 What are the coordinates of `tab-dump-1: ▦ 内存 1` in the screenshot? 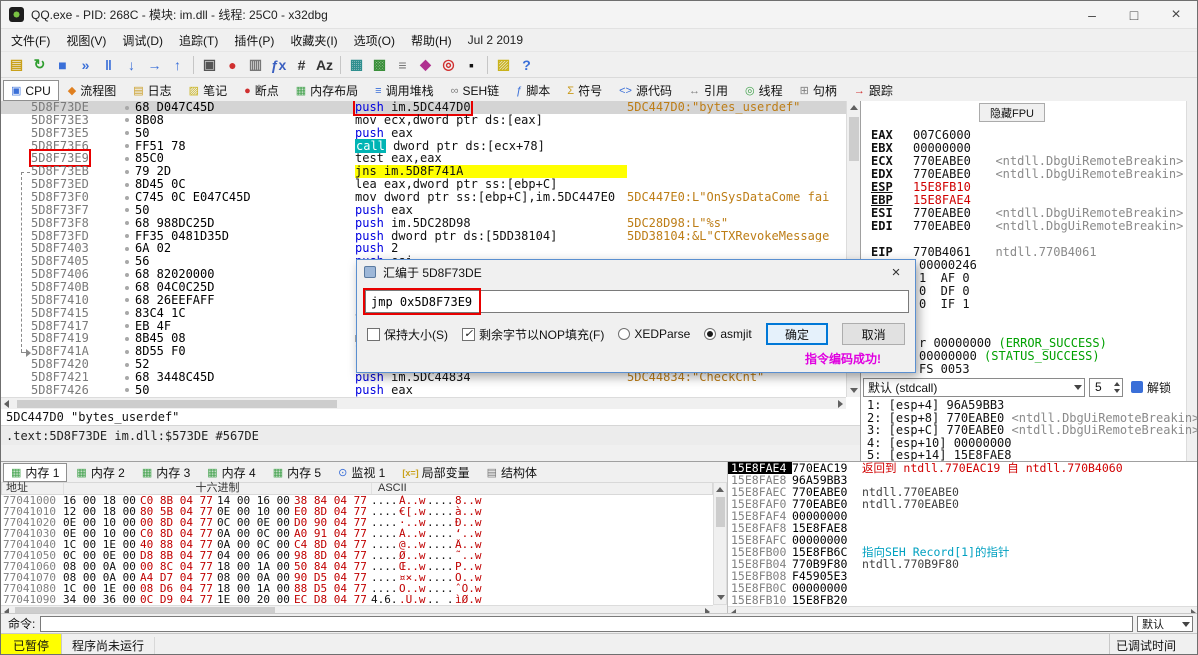 It's located at (35, 472).